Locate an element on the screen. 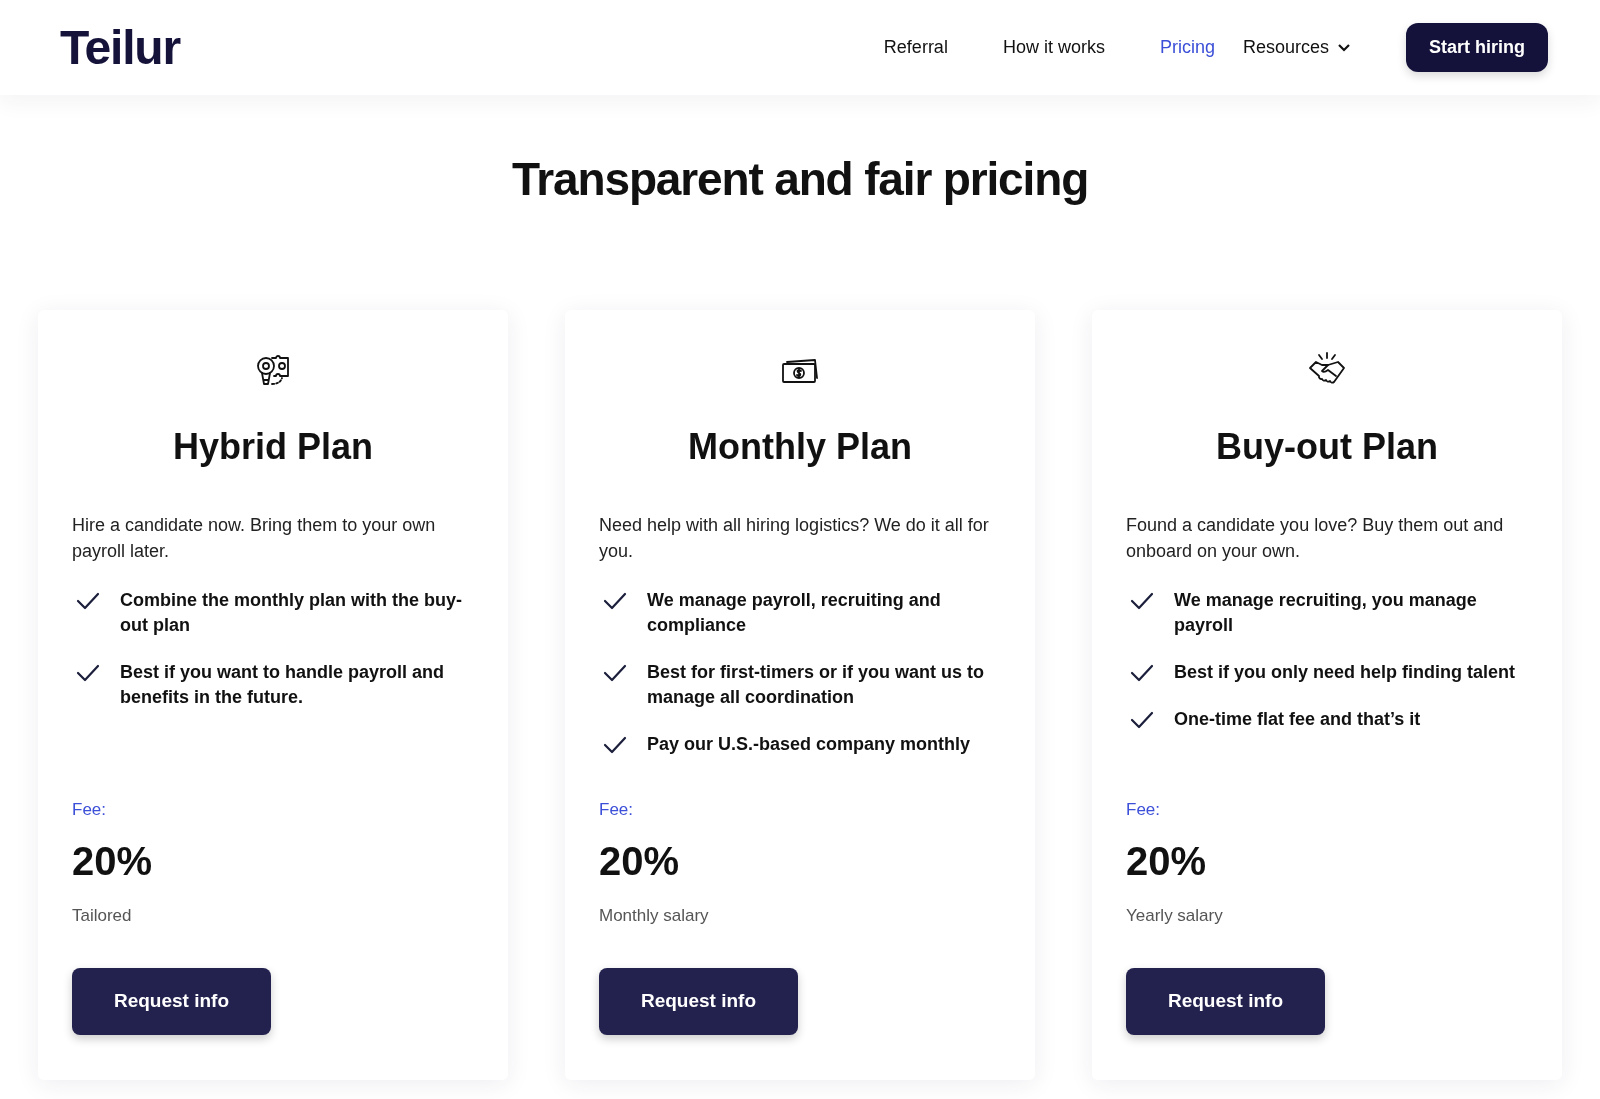 The width and height of the screenshot is (1600, 1099). feature-text: Best if you want to handle payroll and benefits in the future. is located at coordinates (283, 685).